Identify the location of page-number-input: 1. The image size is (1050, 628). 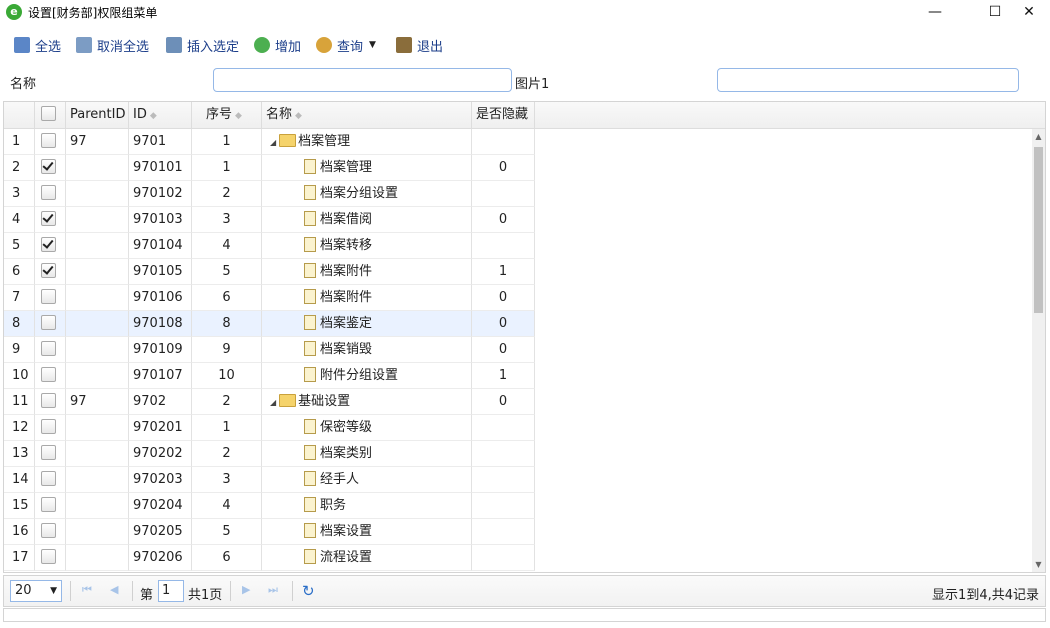
(171, 591).